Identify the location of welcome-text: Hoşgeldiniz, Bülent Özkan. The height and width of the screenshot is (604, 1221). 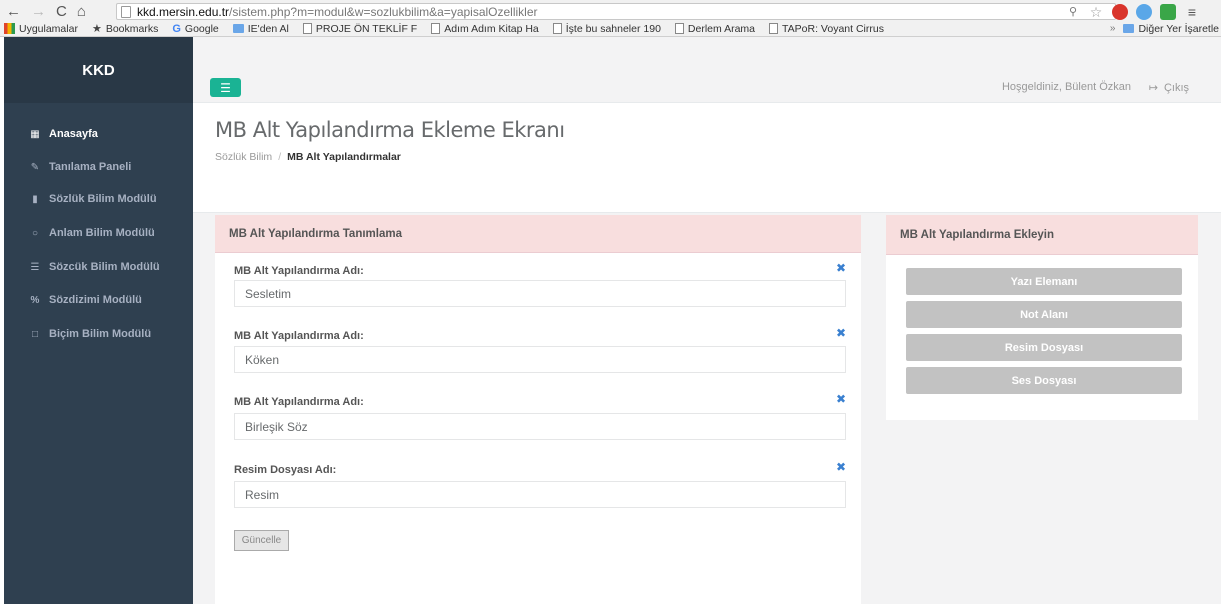
(1066, 87).